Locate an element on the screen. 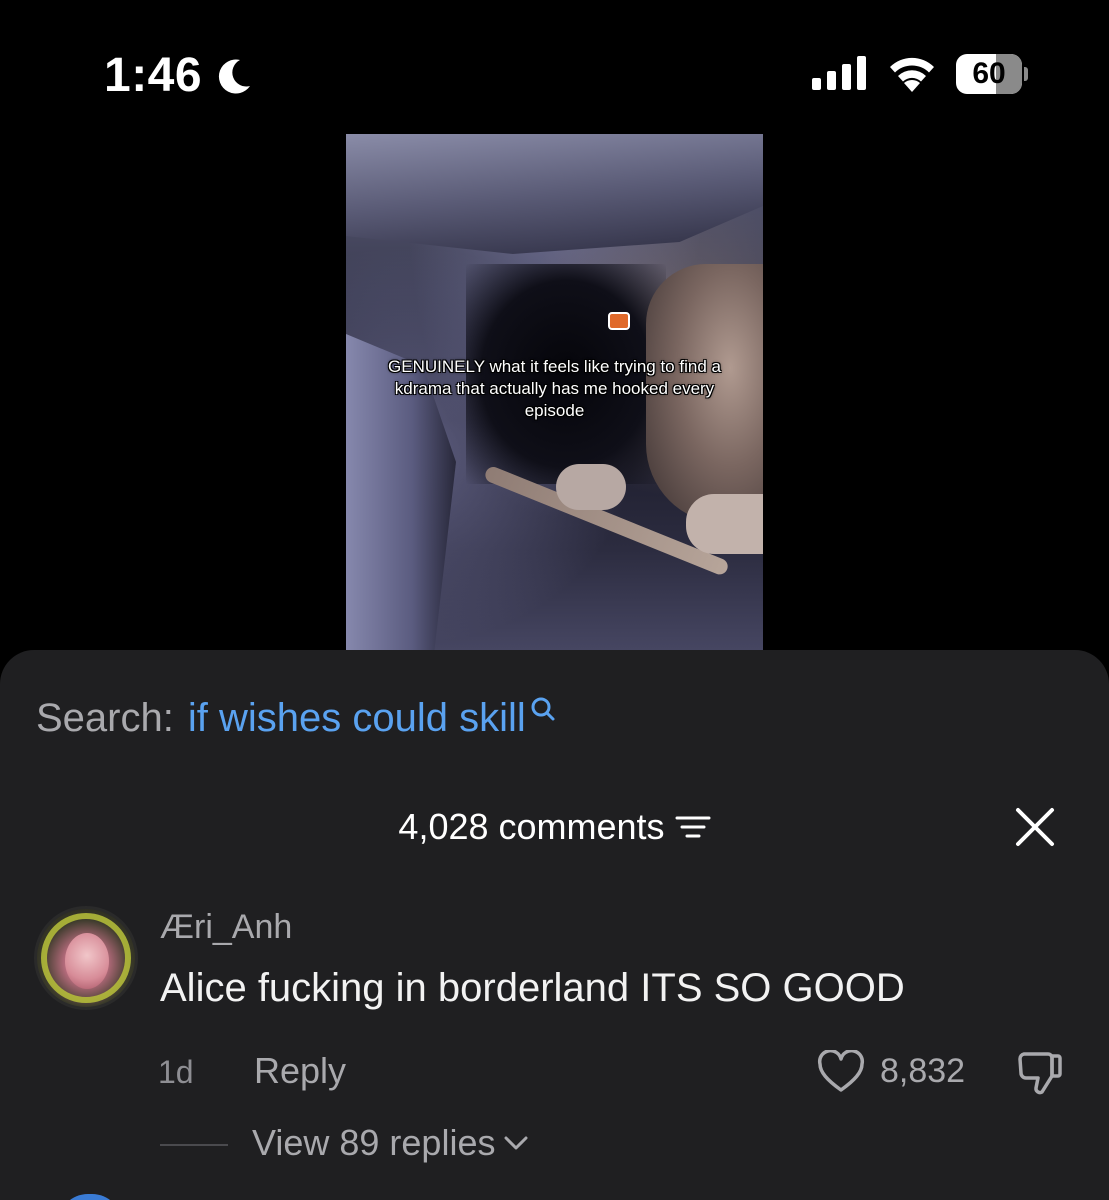 The height and width of the screenshot is (1200, 1109). sort-filter-icon is located at coordinates (693, 827).